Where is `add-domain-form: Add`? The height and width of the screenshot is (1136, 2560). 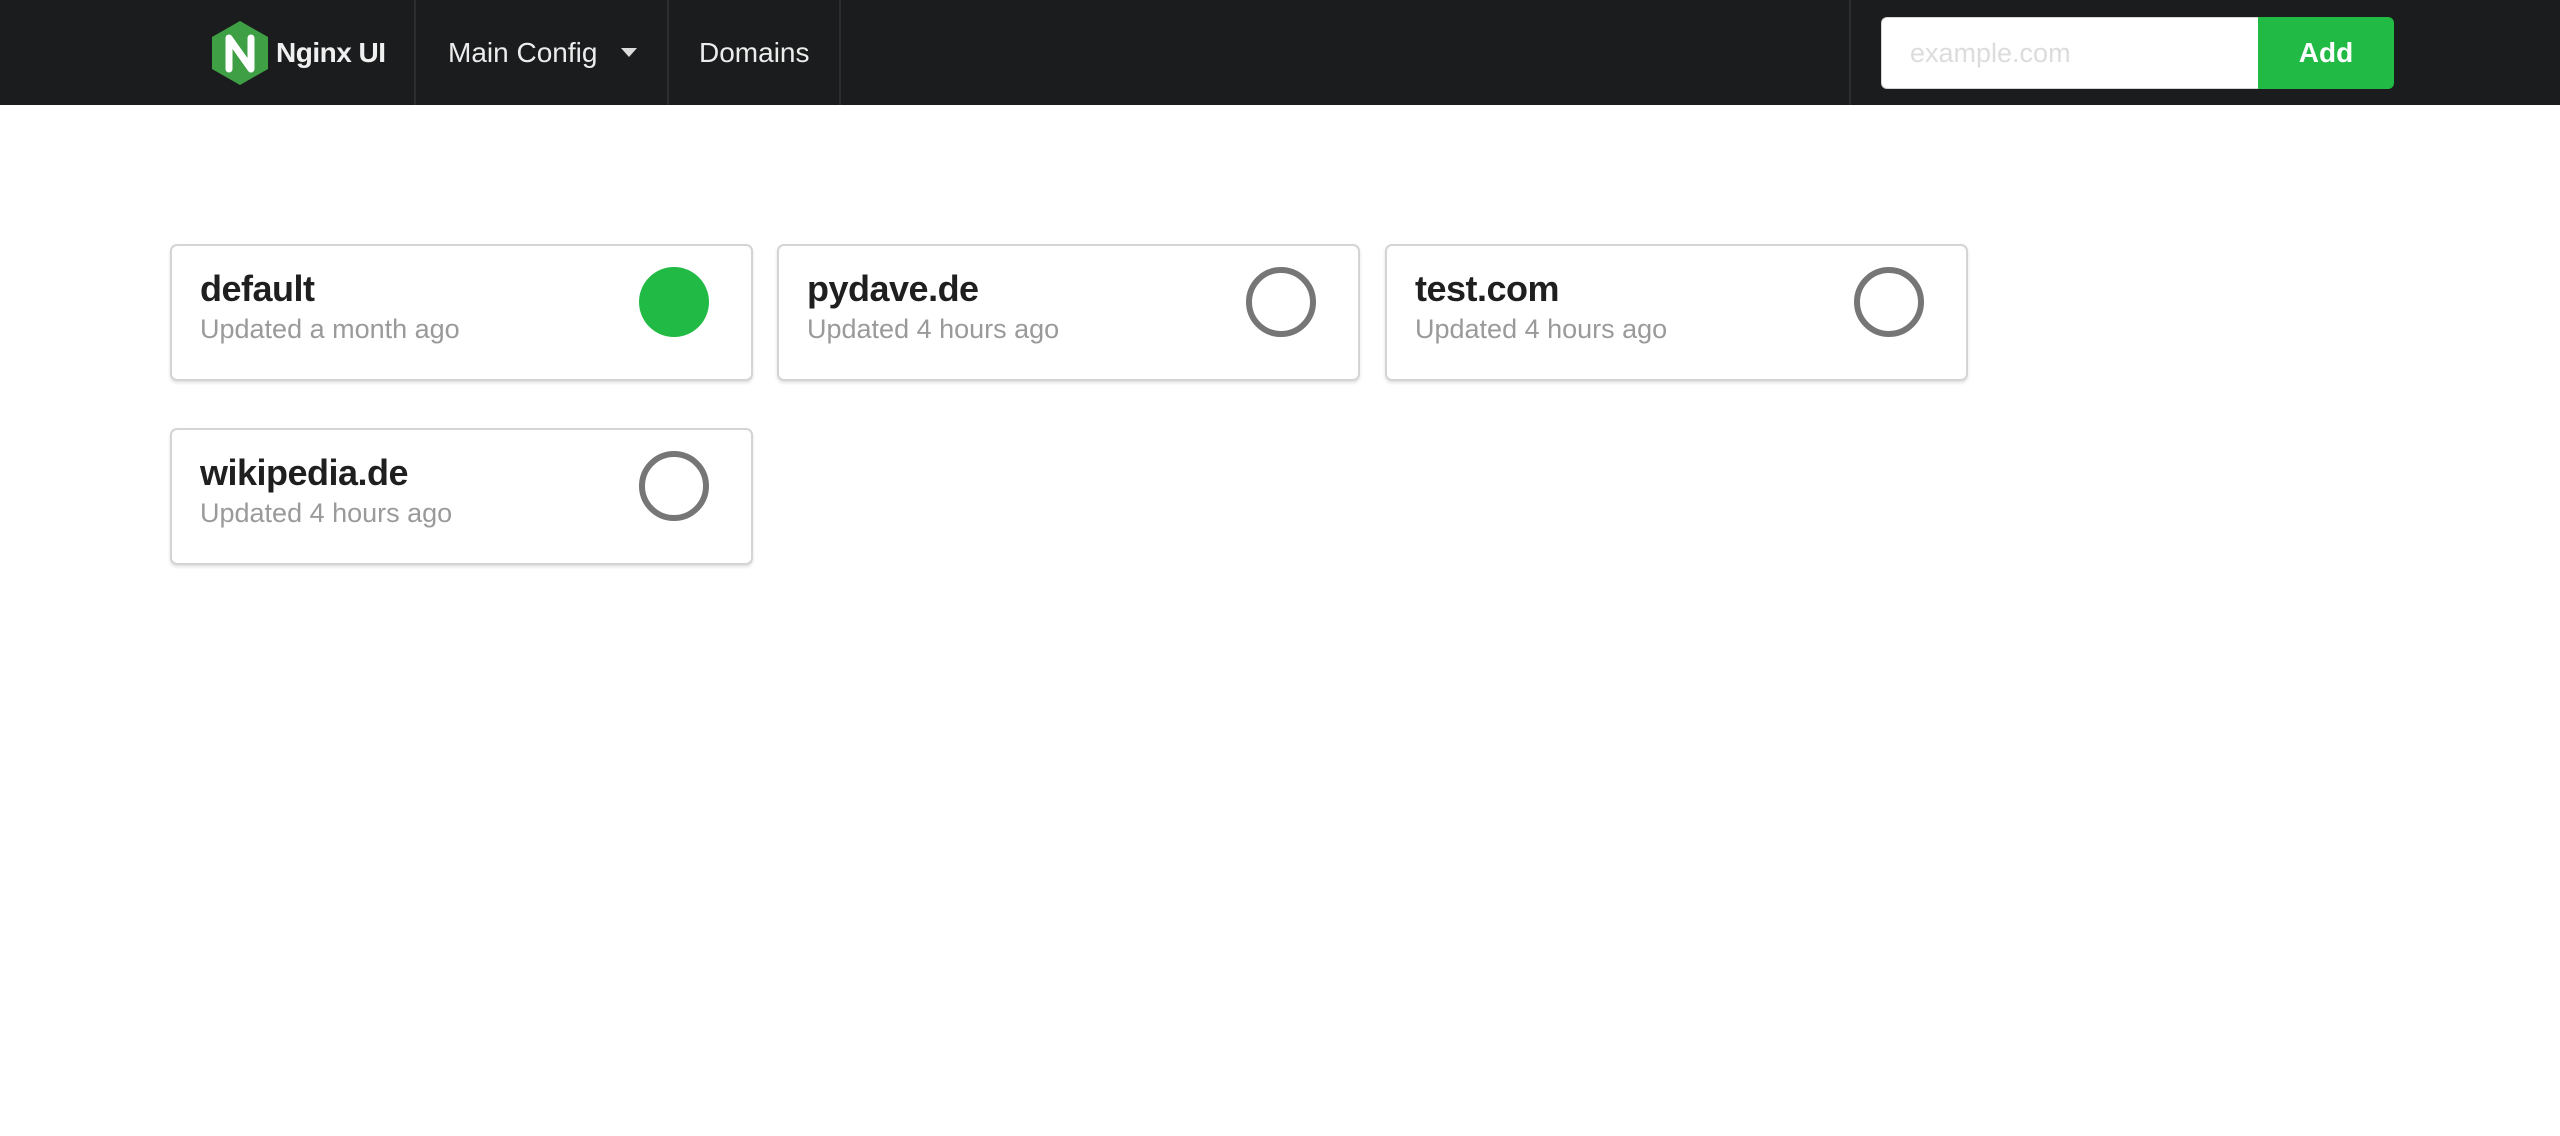
add-domain-form: Add is located at coordinates (2137, 53).